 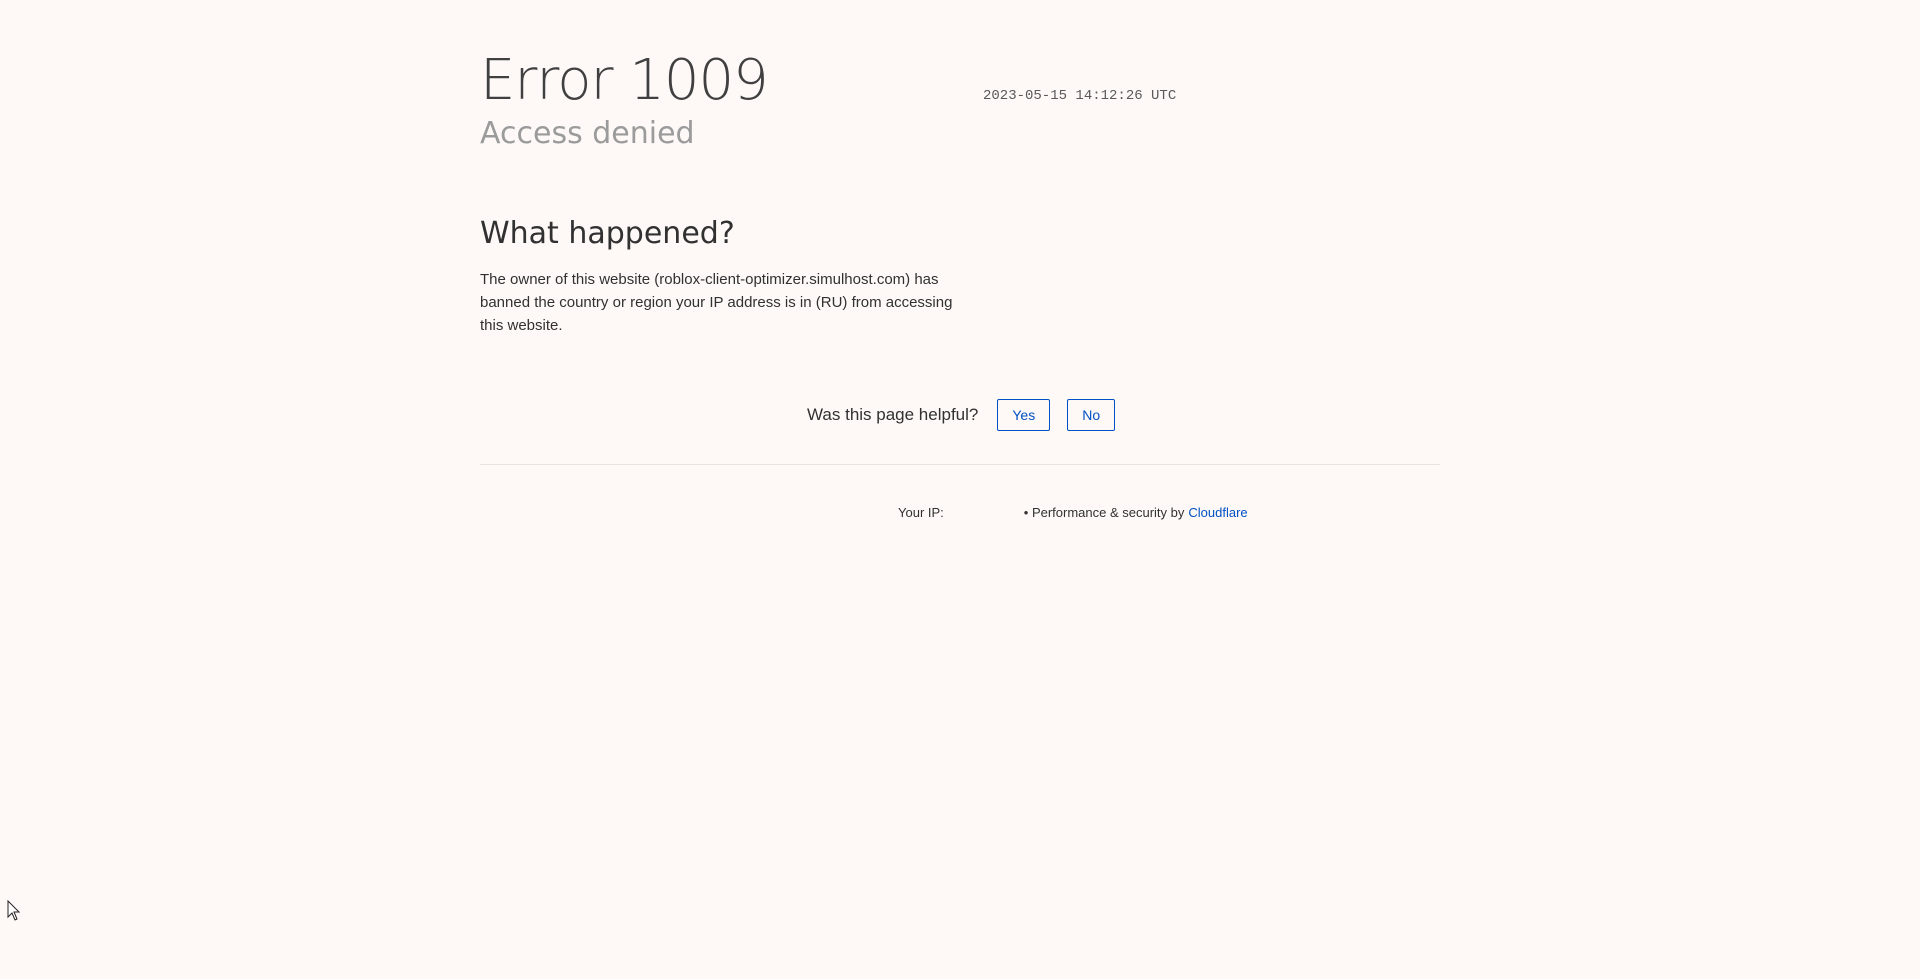 I want to click on feedback-bar: Was this page helpful? Yes No, so click(x=969, y=415).